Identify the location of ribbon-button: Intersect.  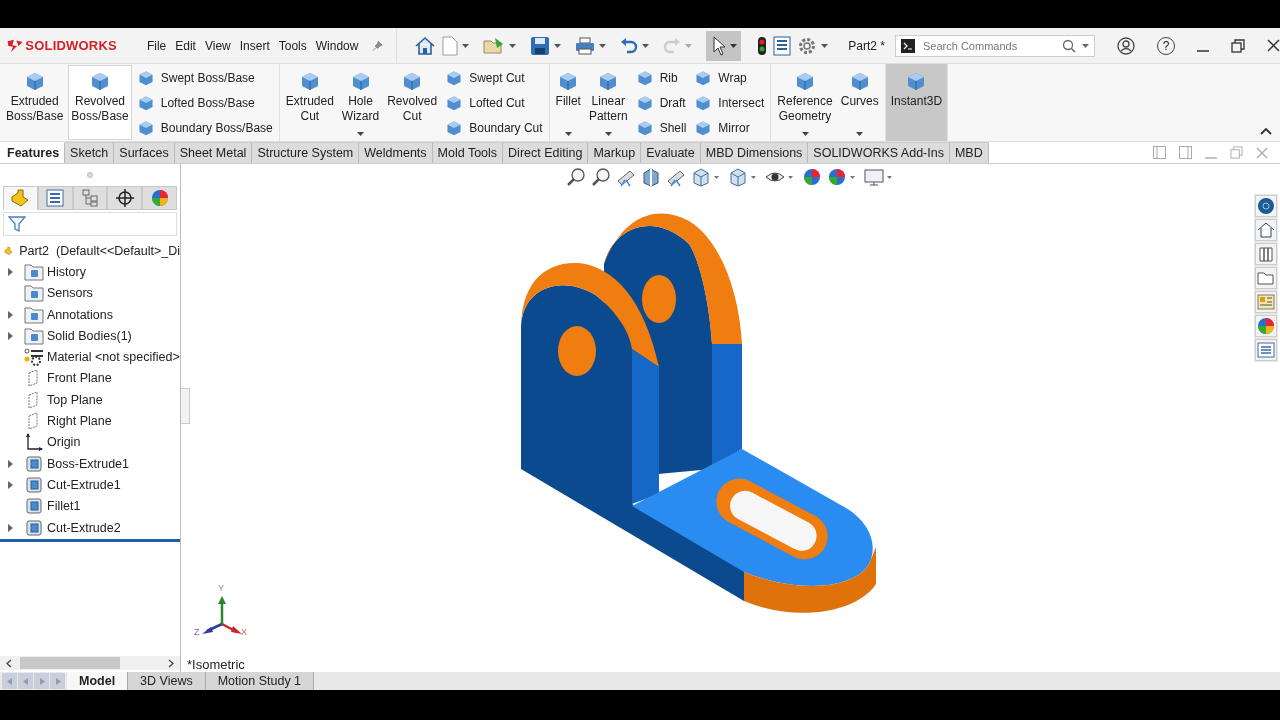
(729, 102).